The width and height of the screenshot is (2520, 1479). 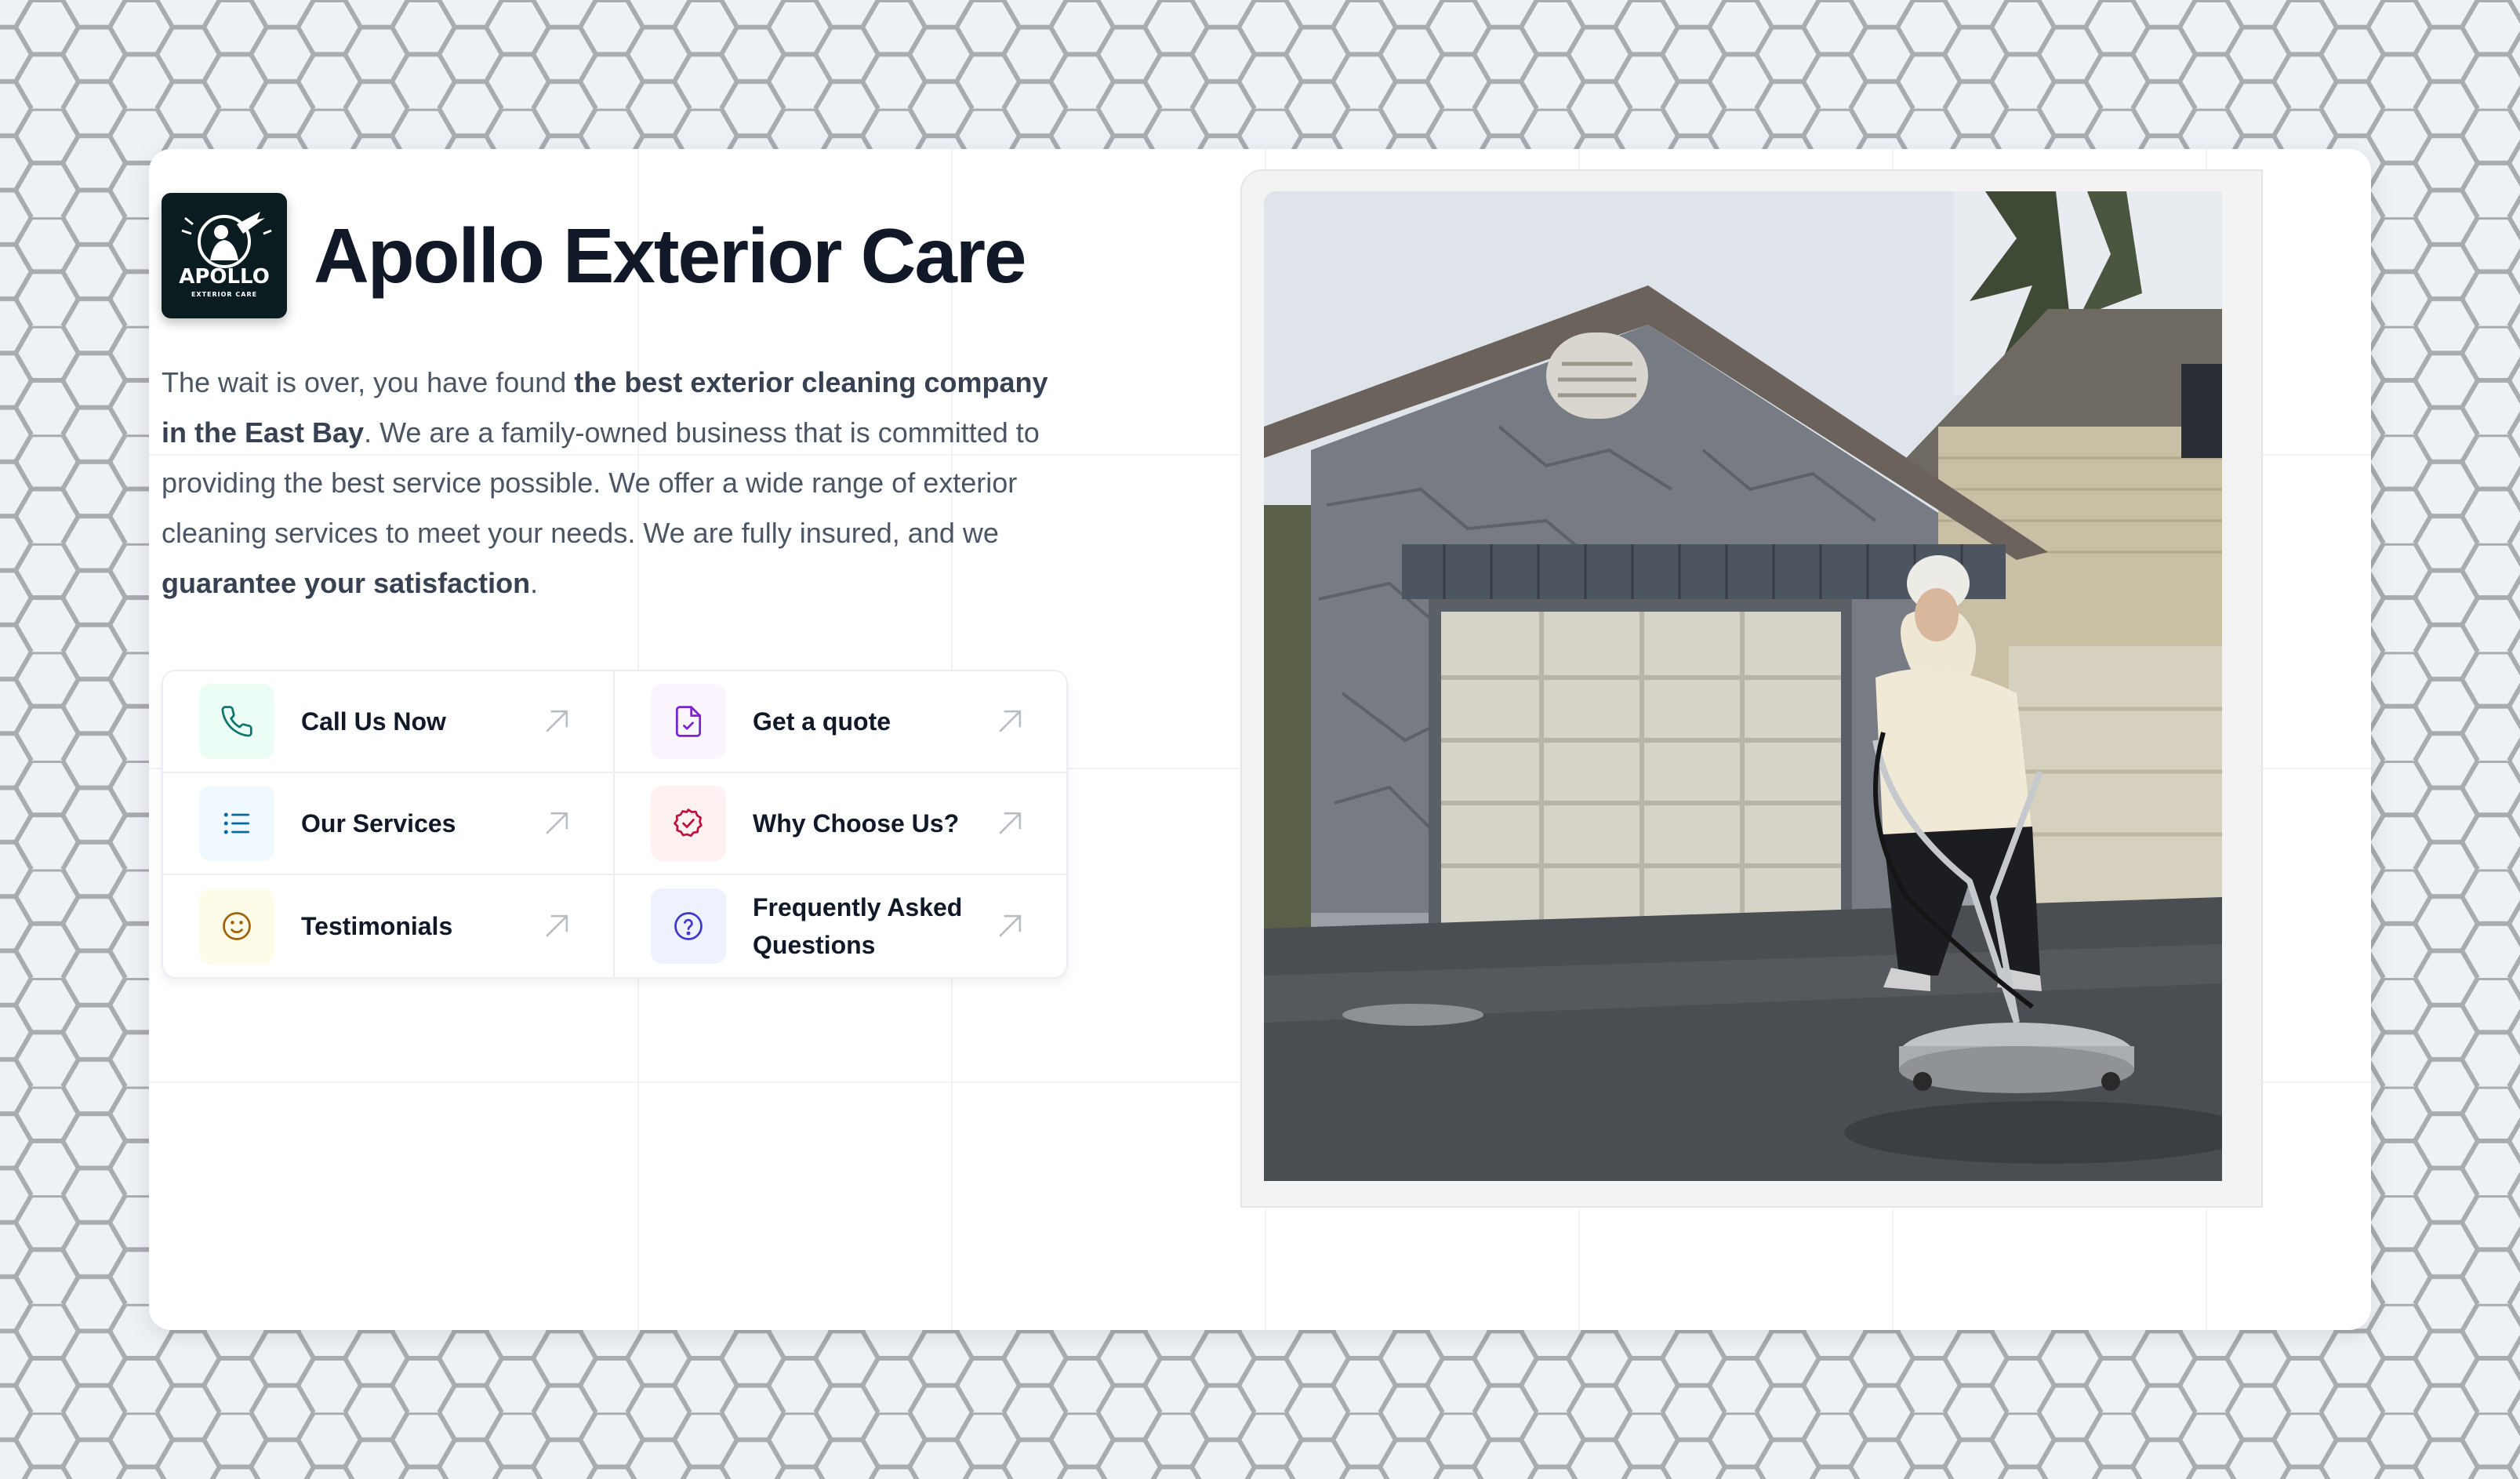 I want to click on faq-link: Frequently Asked Questions, so click(x=840, y=926).